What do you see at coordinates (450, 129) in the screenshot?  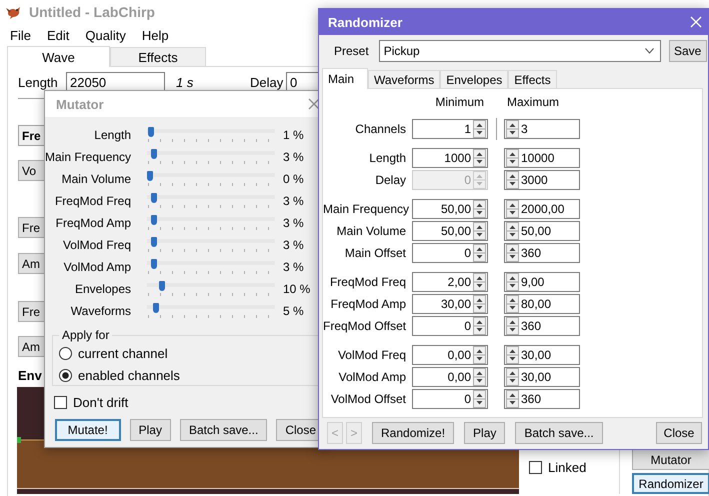 I see `input-field: 1` at bounding box center [450, 129].